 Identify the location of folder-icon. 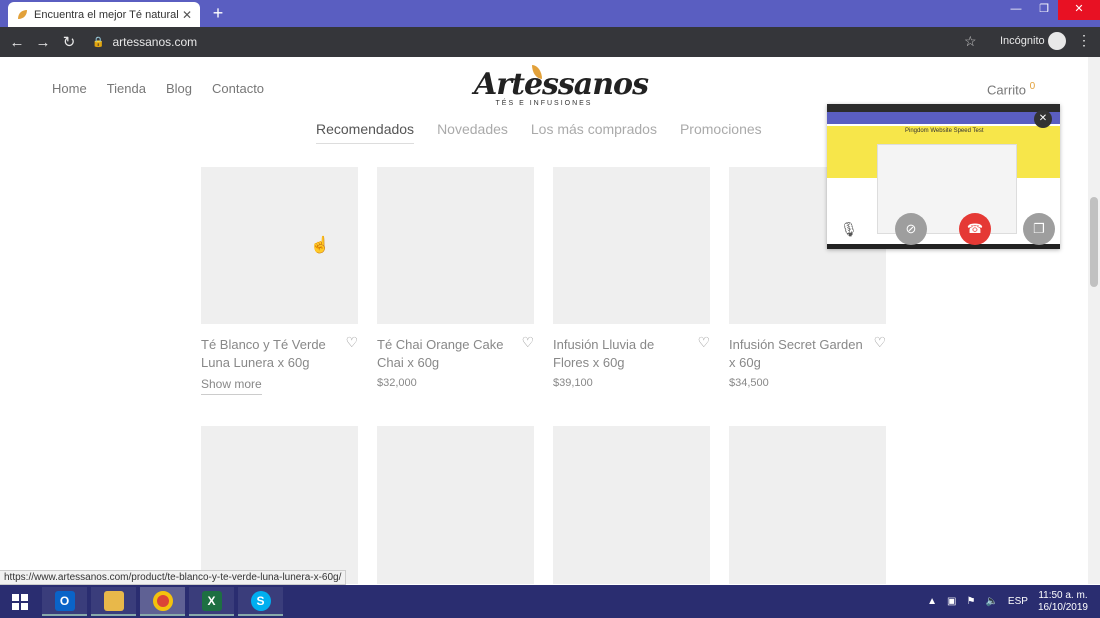
(113, 600).